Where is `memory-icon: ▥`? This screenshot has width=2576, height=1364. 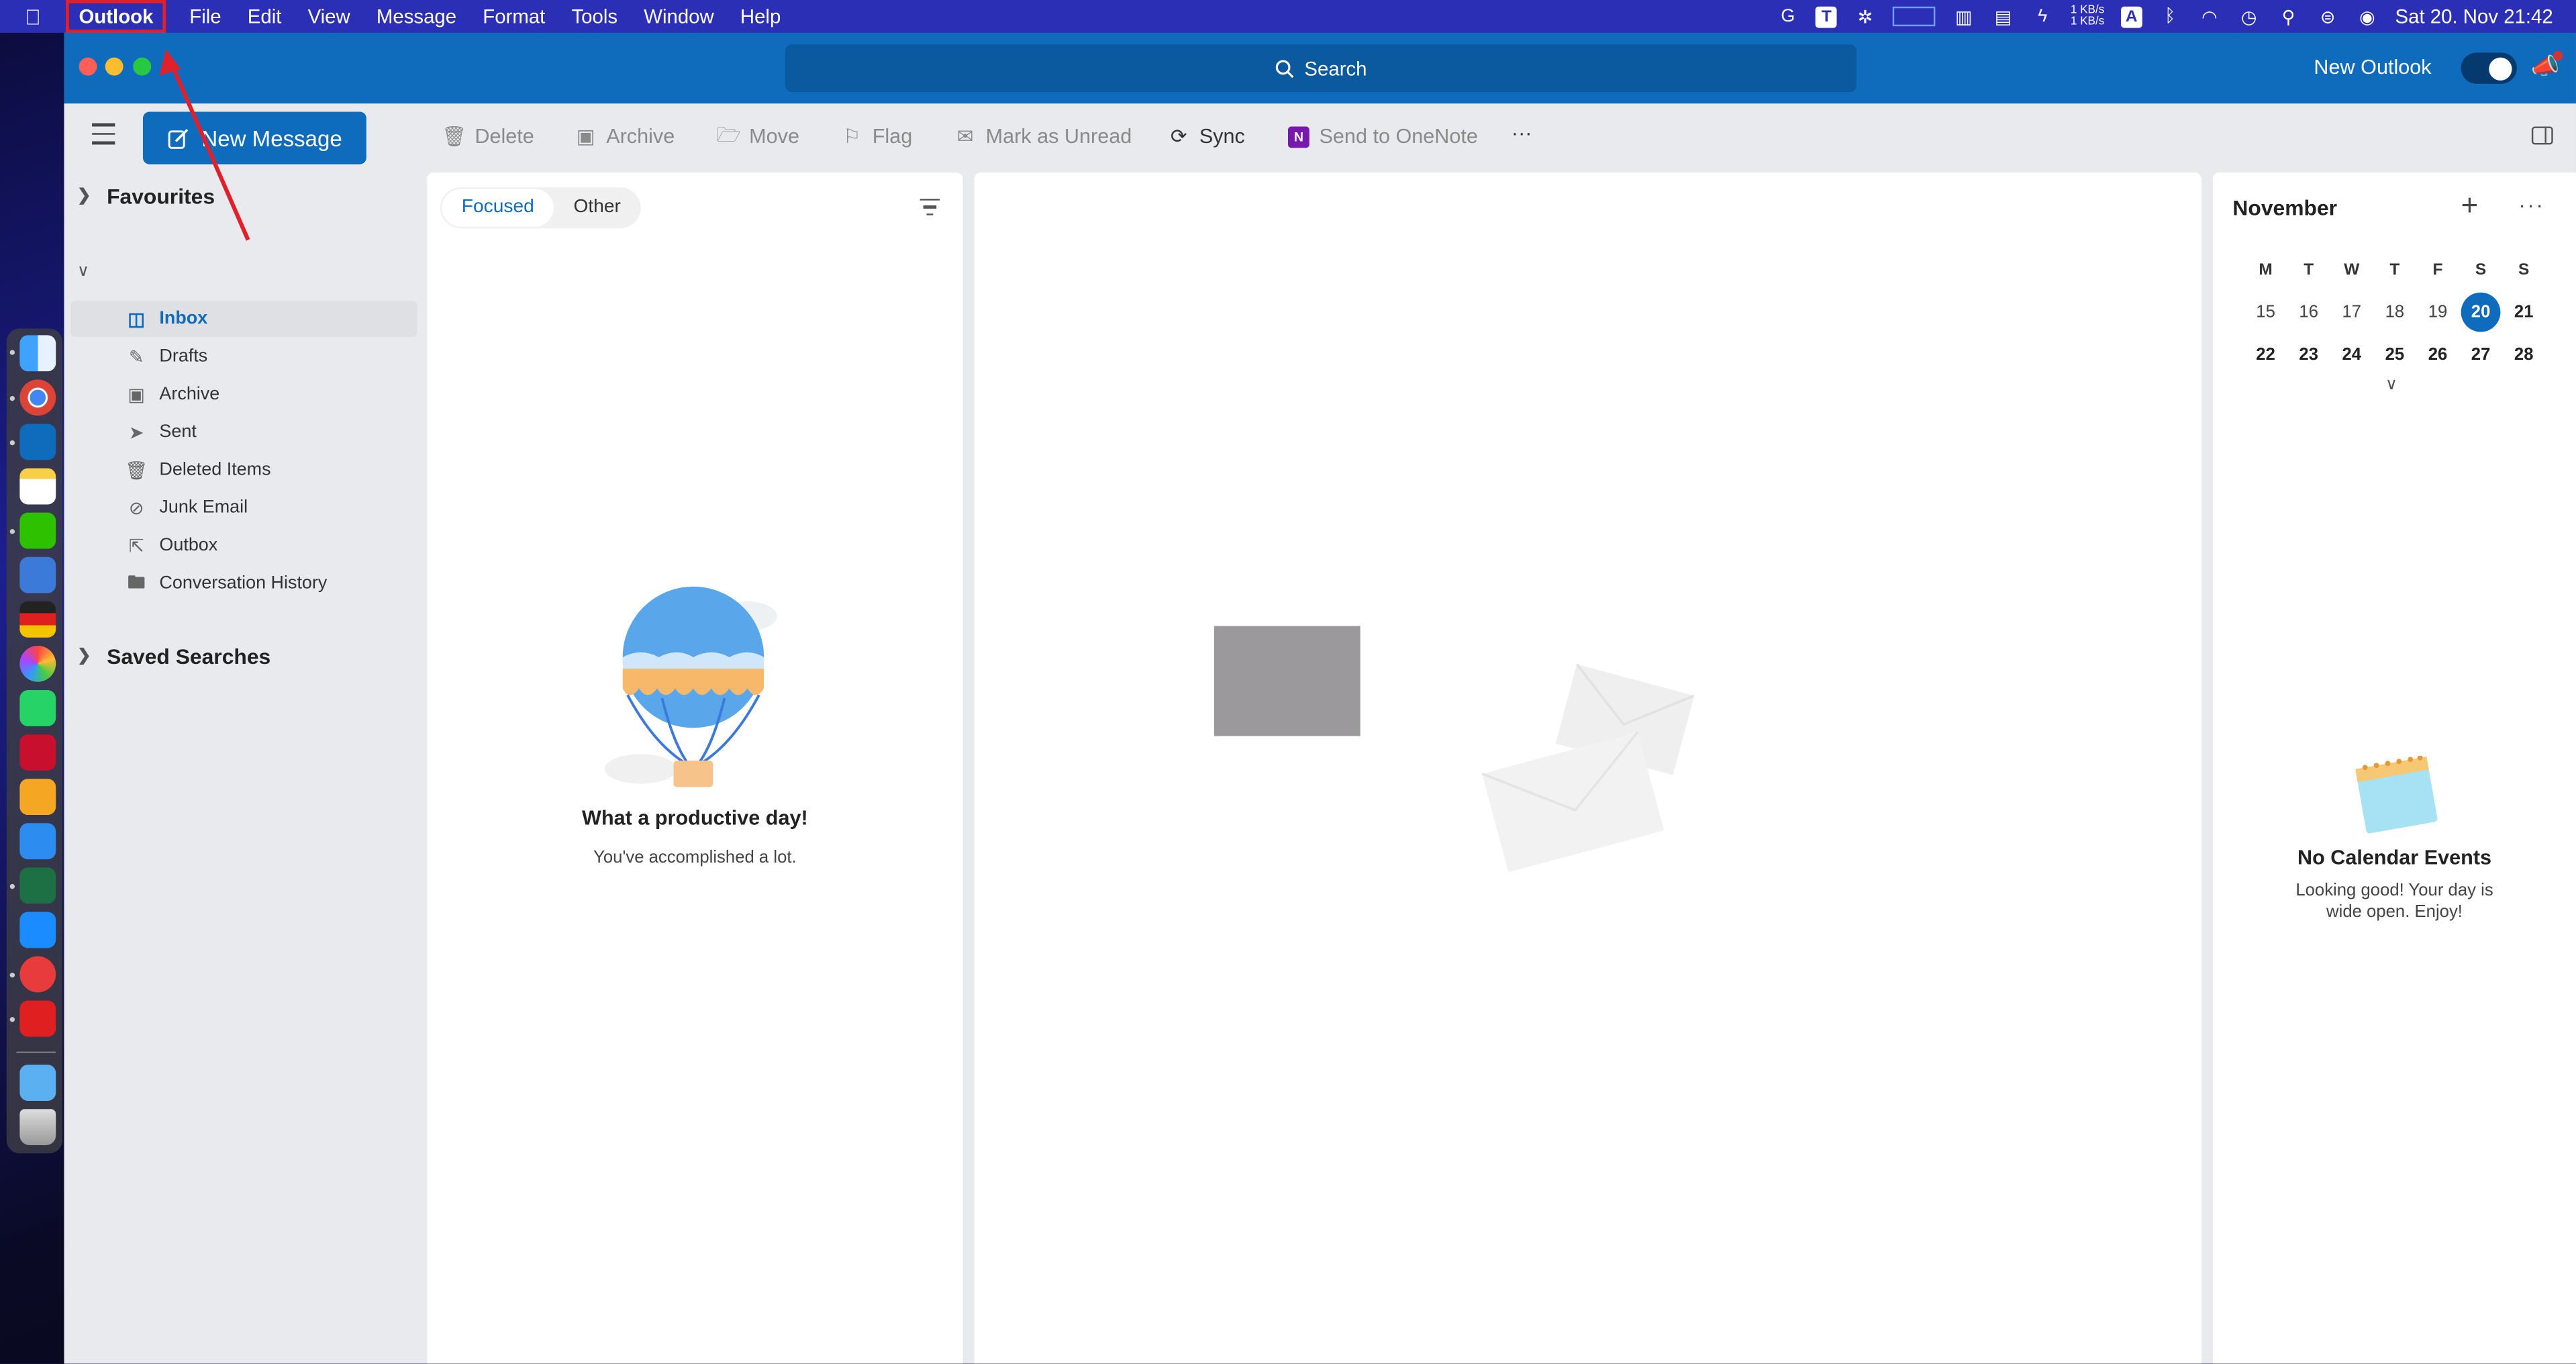
memory-icon: ▥ is located at coordinates (1963, 17).